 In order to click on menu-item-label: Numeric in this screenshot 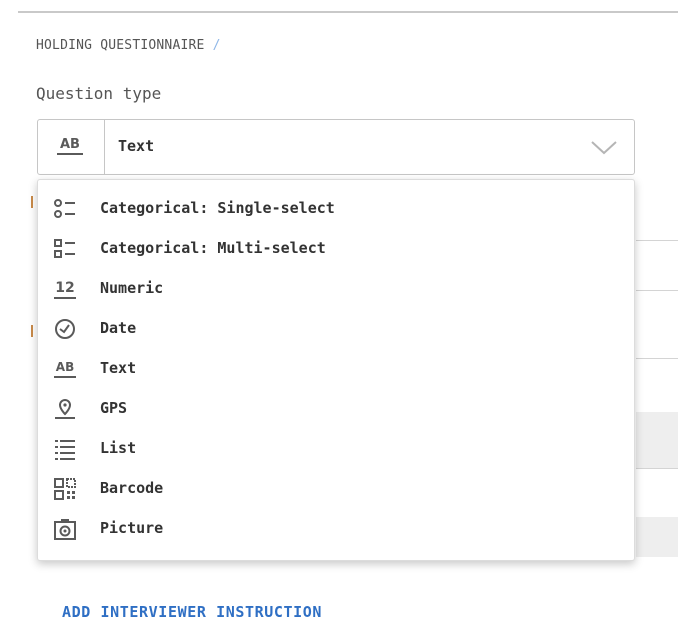, I will do `click(132, 288)`.